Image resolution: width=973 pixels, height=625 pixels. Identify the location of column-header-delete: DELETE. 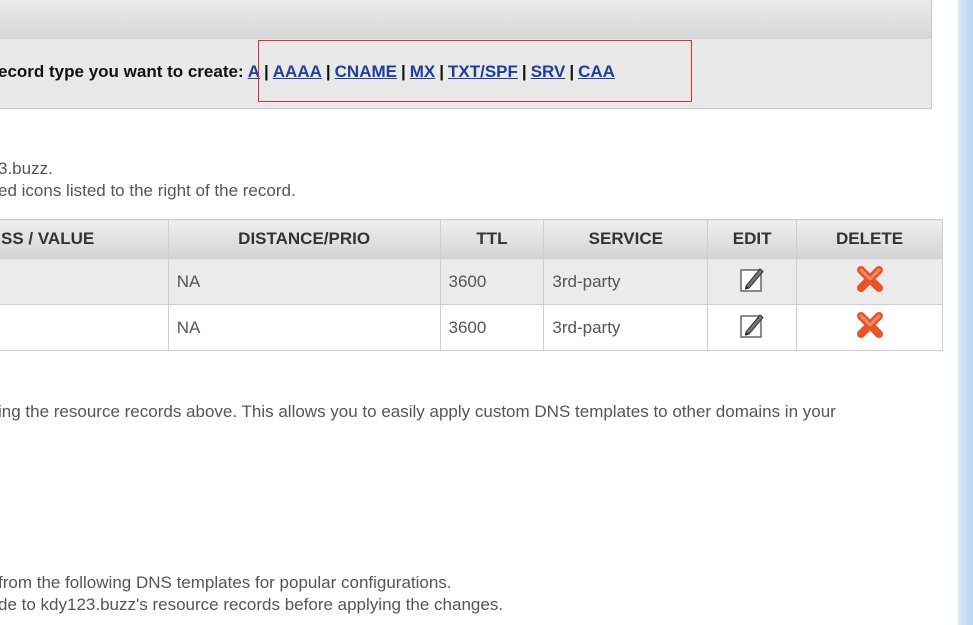
(869, 239).